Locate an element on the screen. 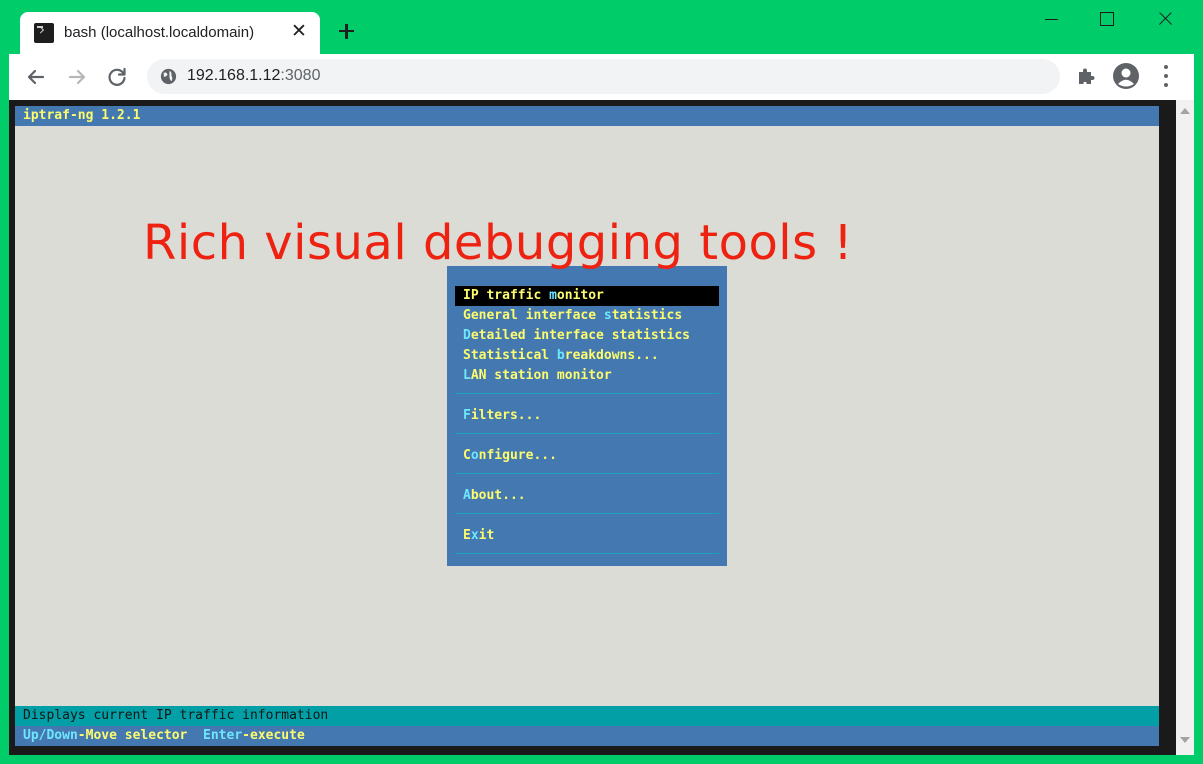  menu-label: Statistical is located at coordinates (510, 355).